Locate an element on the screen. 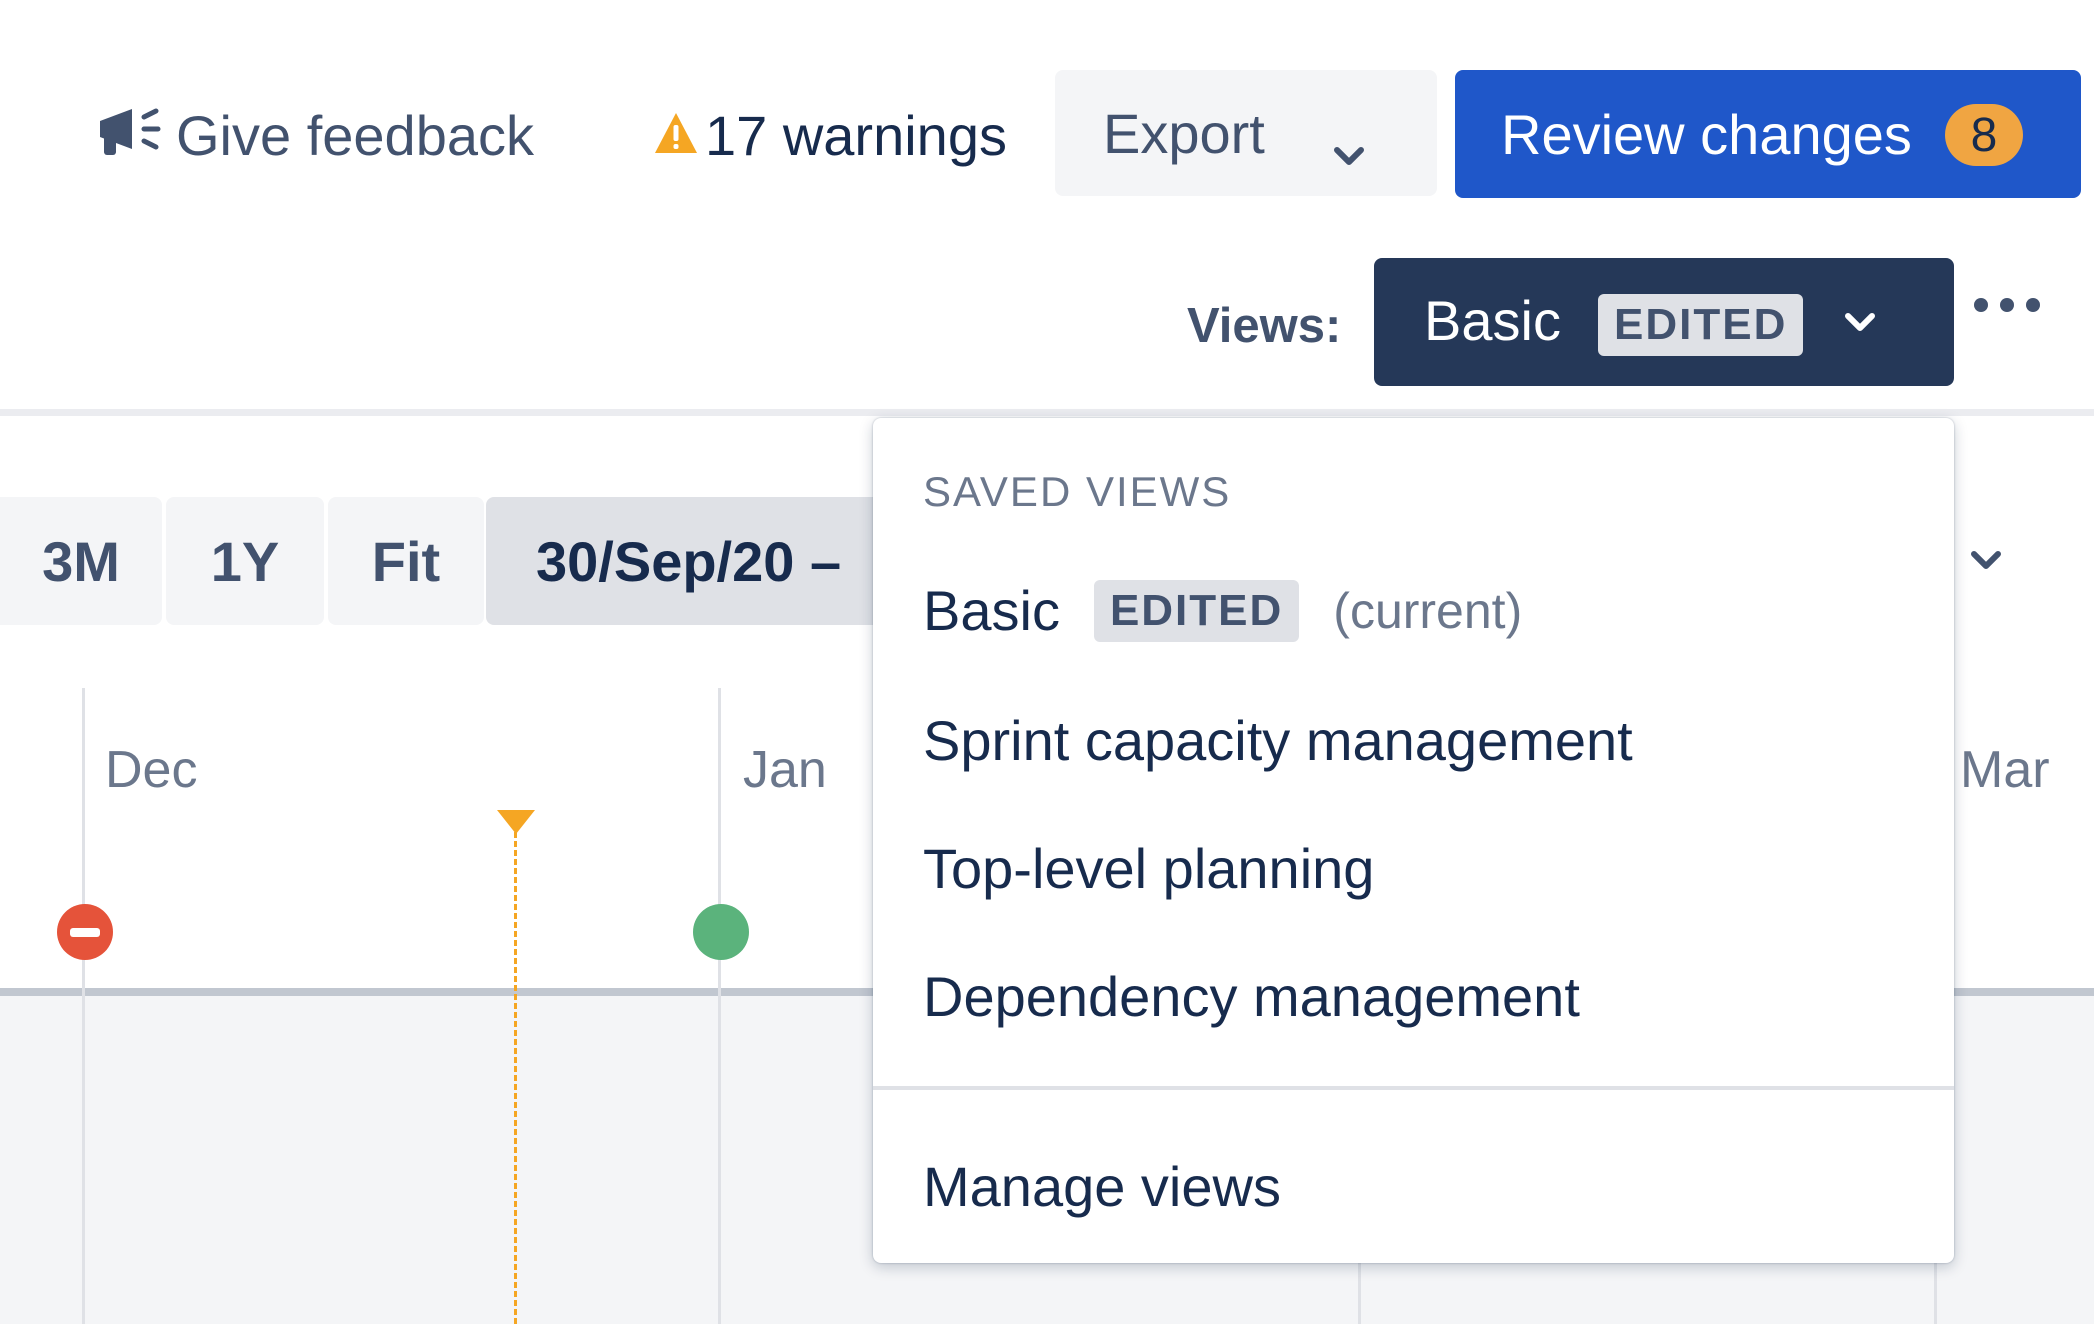  month-label-dec: Dec is located at coordinates (151, 770).